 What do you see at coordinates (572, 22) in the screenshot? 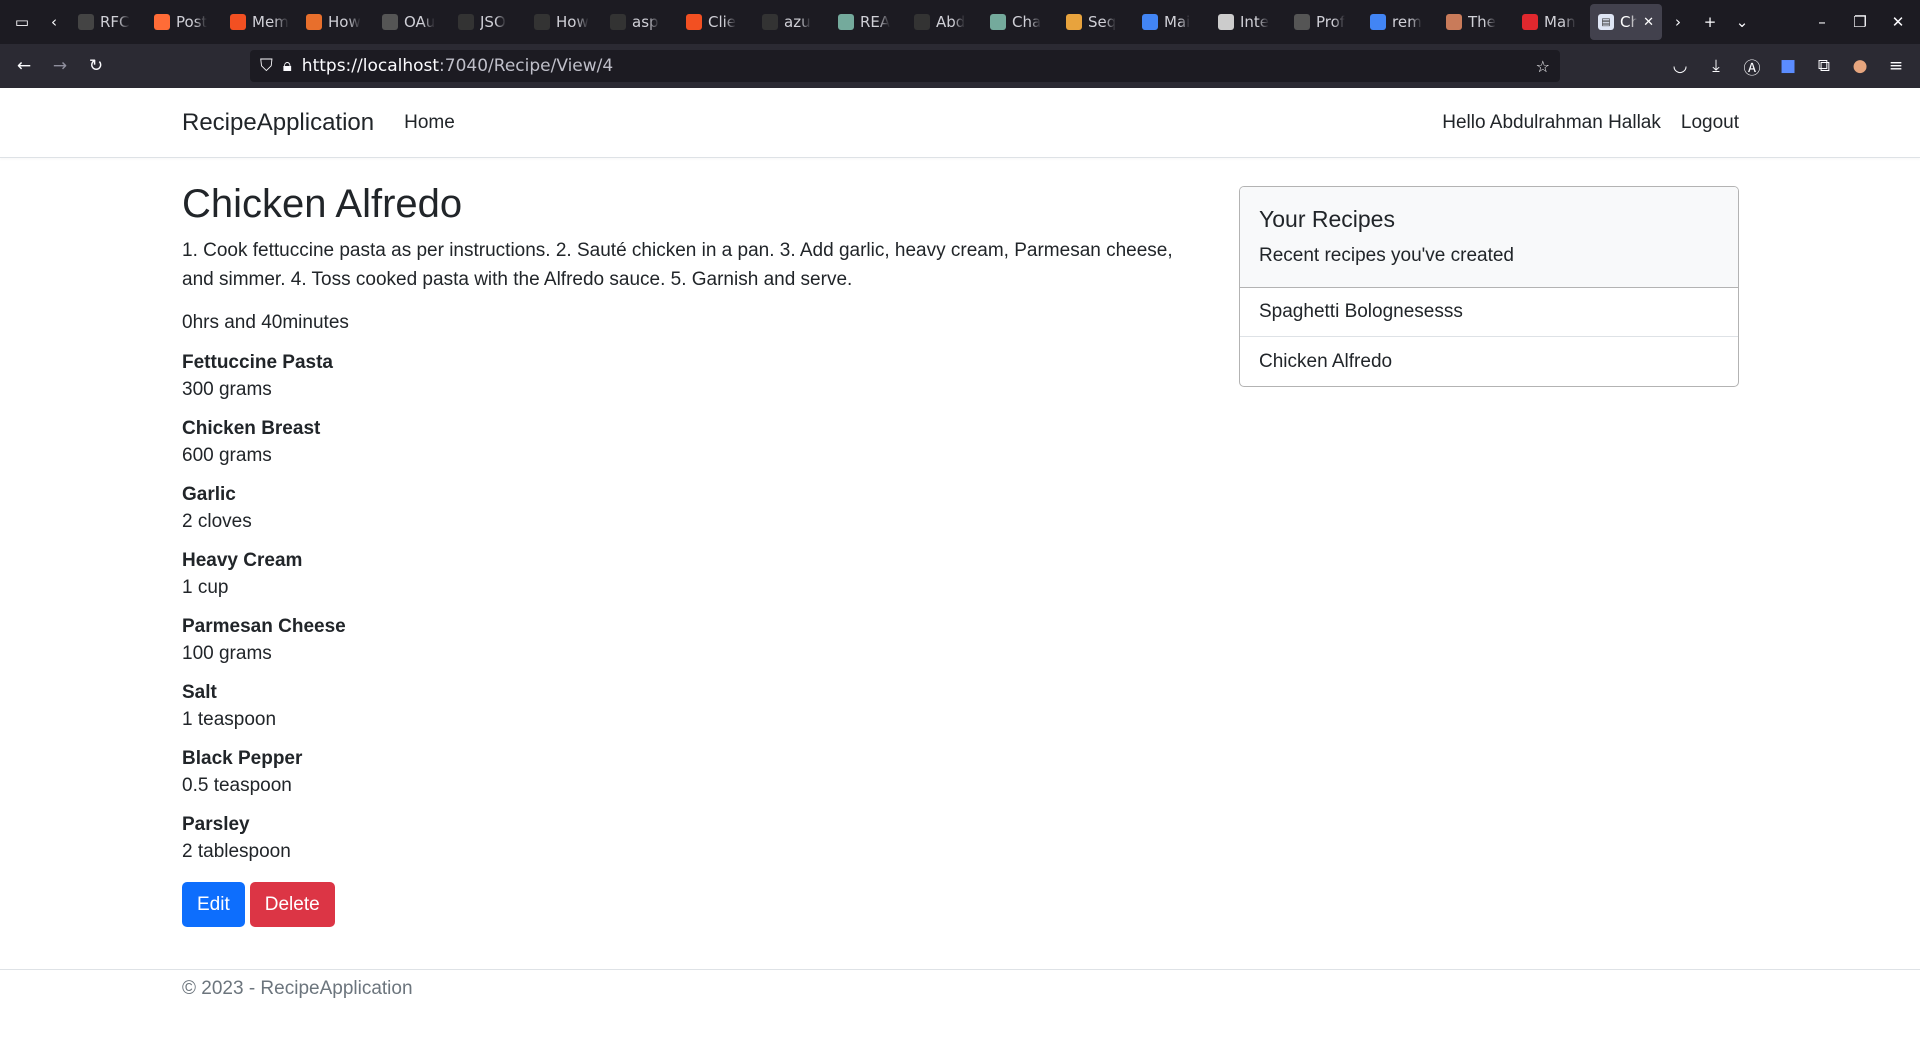
I see `tab-title: How` at bounding box center [572, 22].